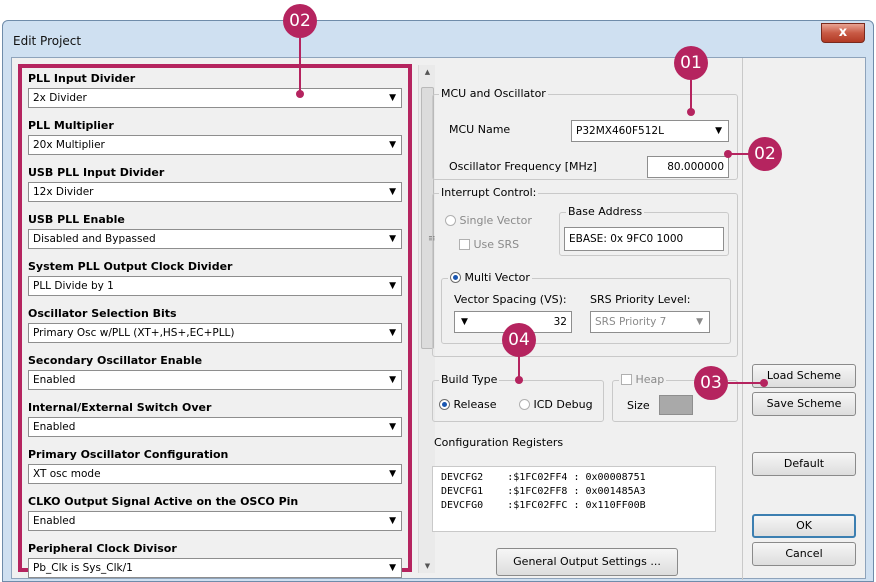  What do you see at coordinates (300, 21) in the screenshot?
I see `callout-badge-02-list: 02` at bounding box center [300, 21].